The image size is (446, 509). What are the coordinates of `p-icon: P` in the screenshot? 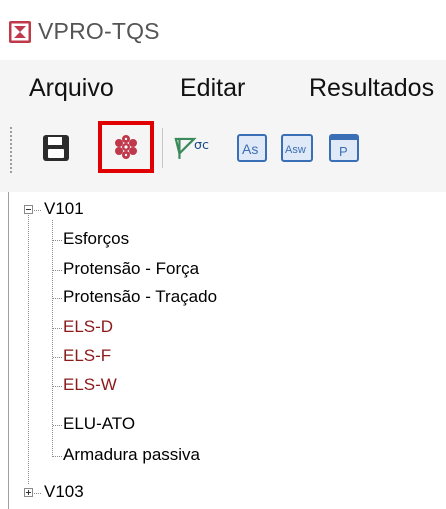 It's located at (344, 148).